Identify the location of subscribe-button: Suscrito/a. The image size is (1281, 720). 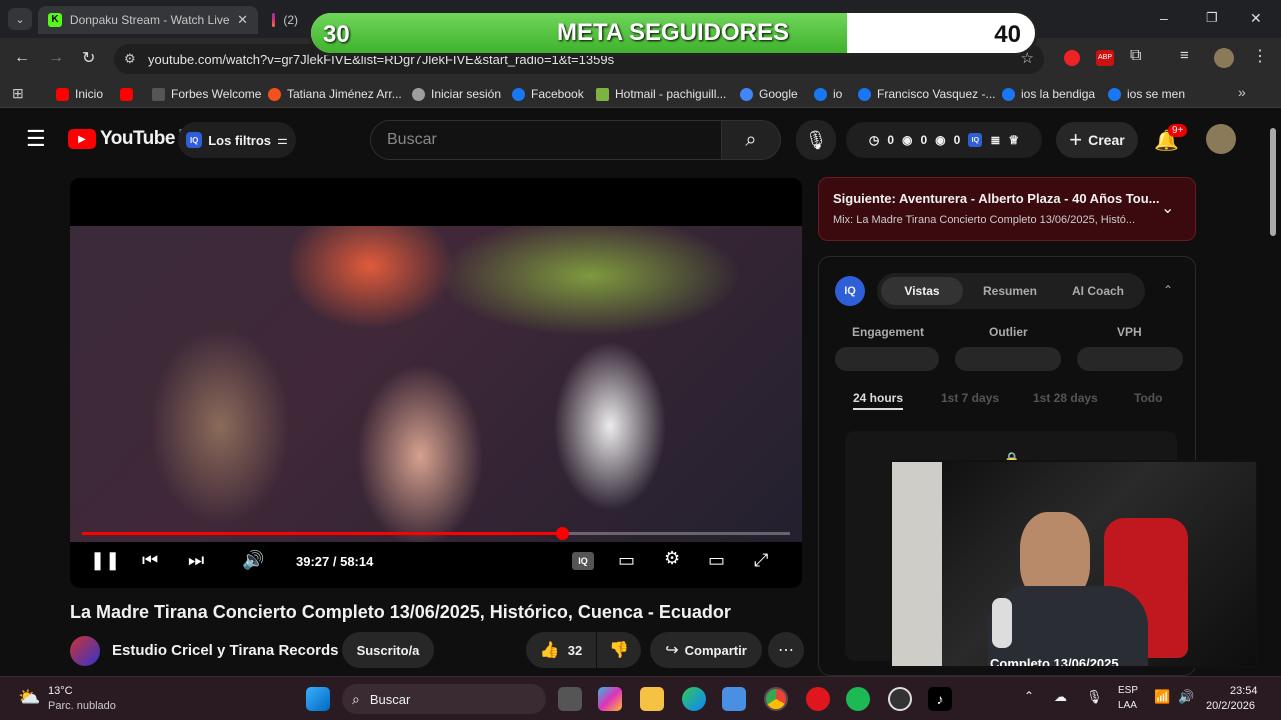
(388, 650).